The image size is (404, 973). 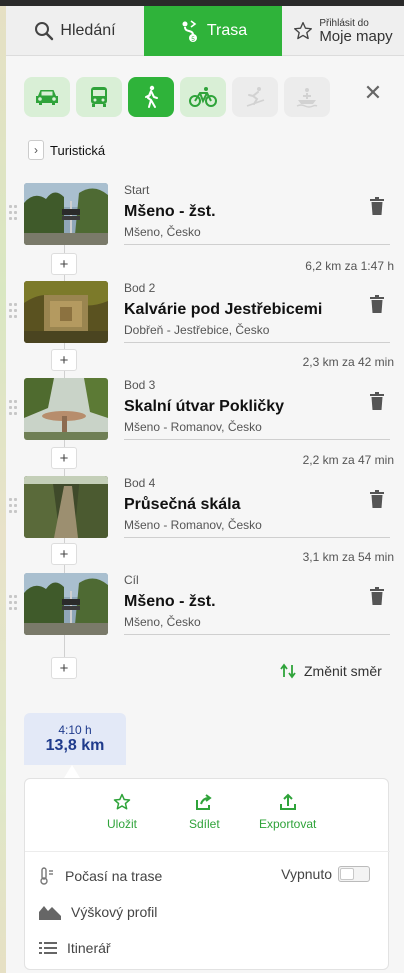 I want to click on close-icon: ✕, so click(x=373, y=92).